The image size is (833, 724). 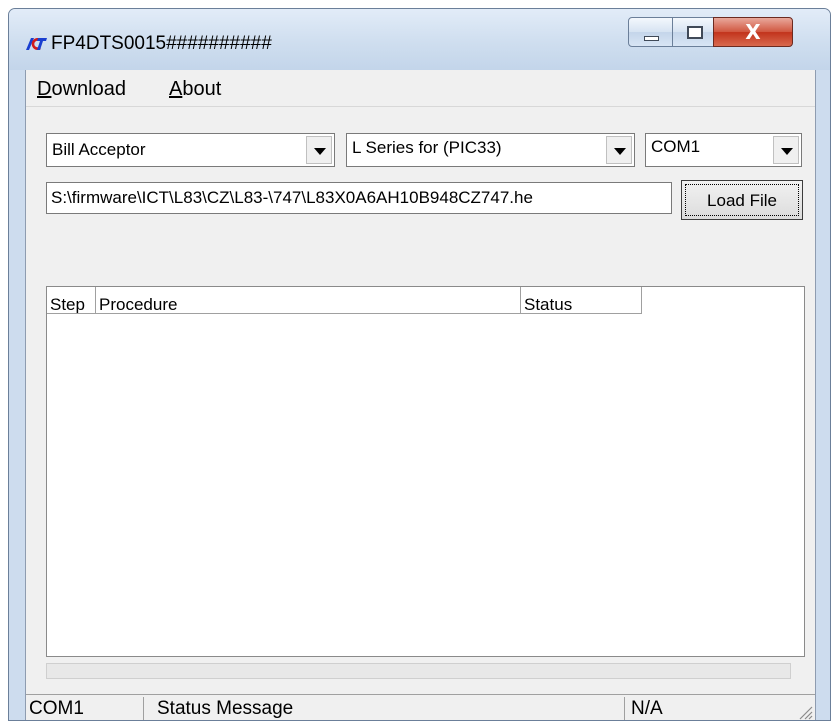 What do you see at coordinates (308, 300) in the screenshot?
I see `column-procedure: Procedure` at bounding box center [308, 300].